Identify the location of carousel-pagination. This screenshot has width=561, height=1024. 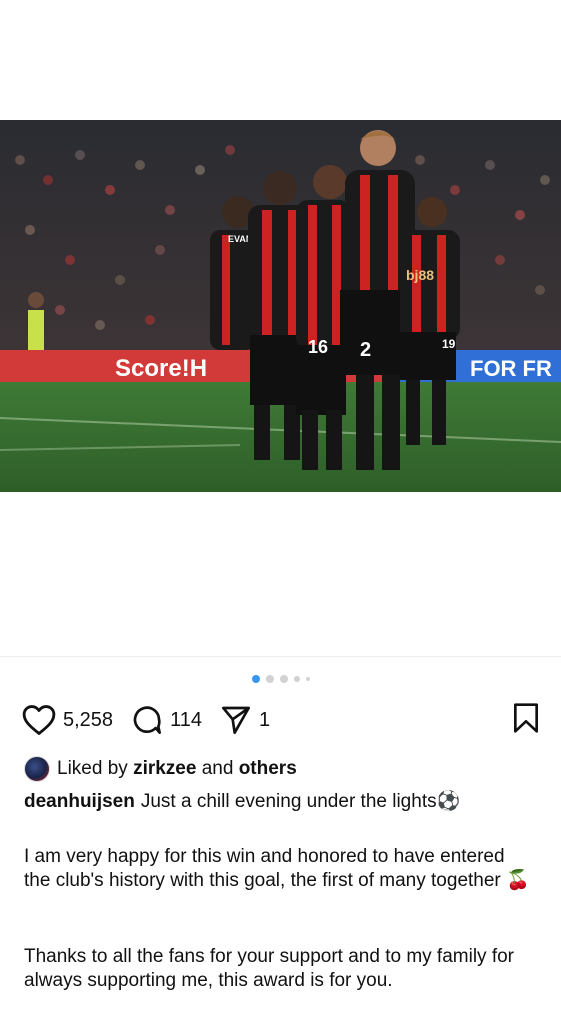
(280, 679).